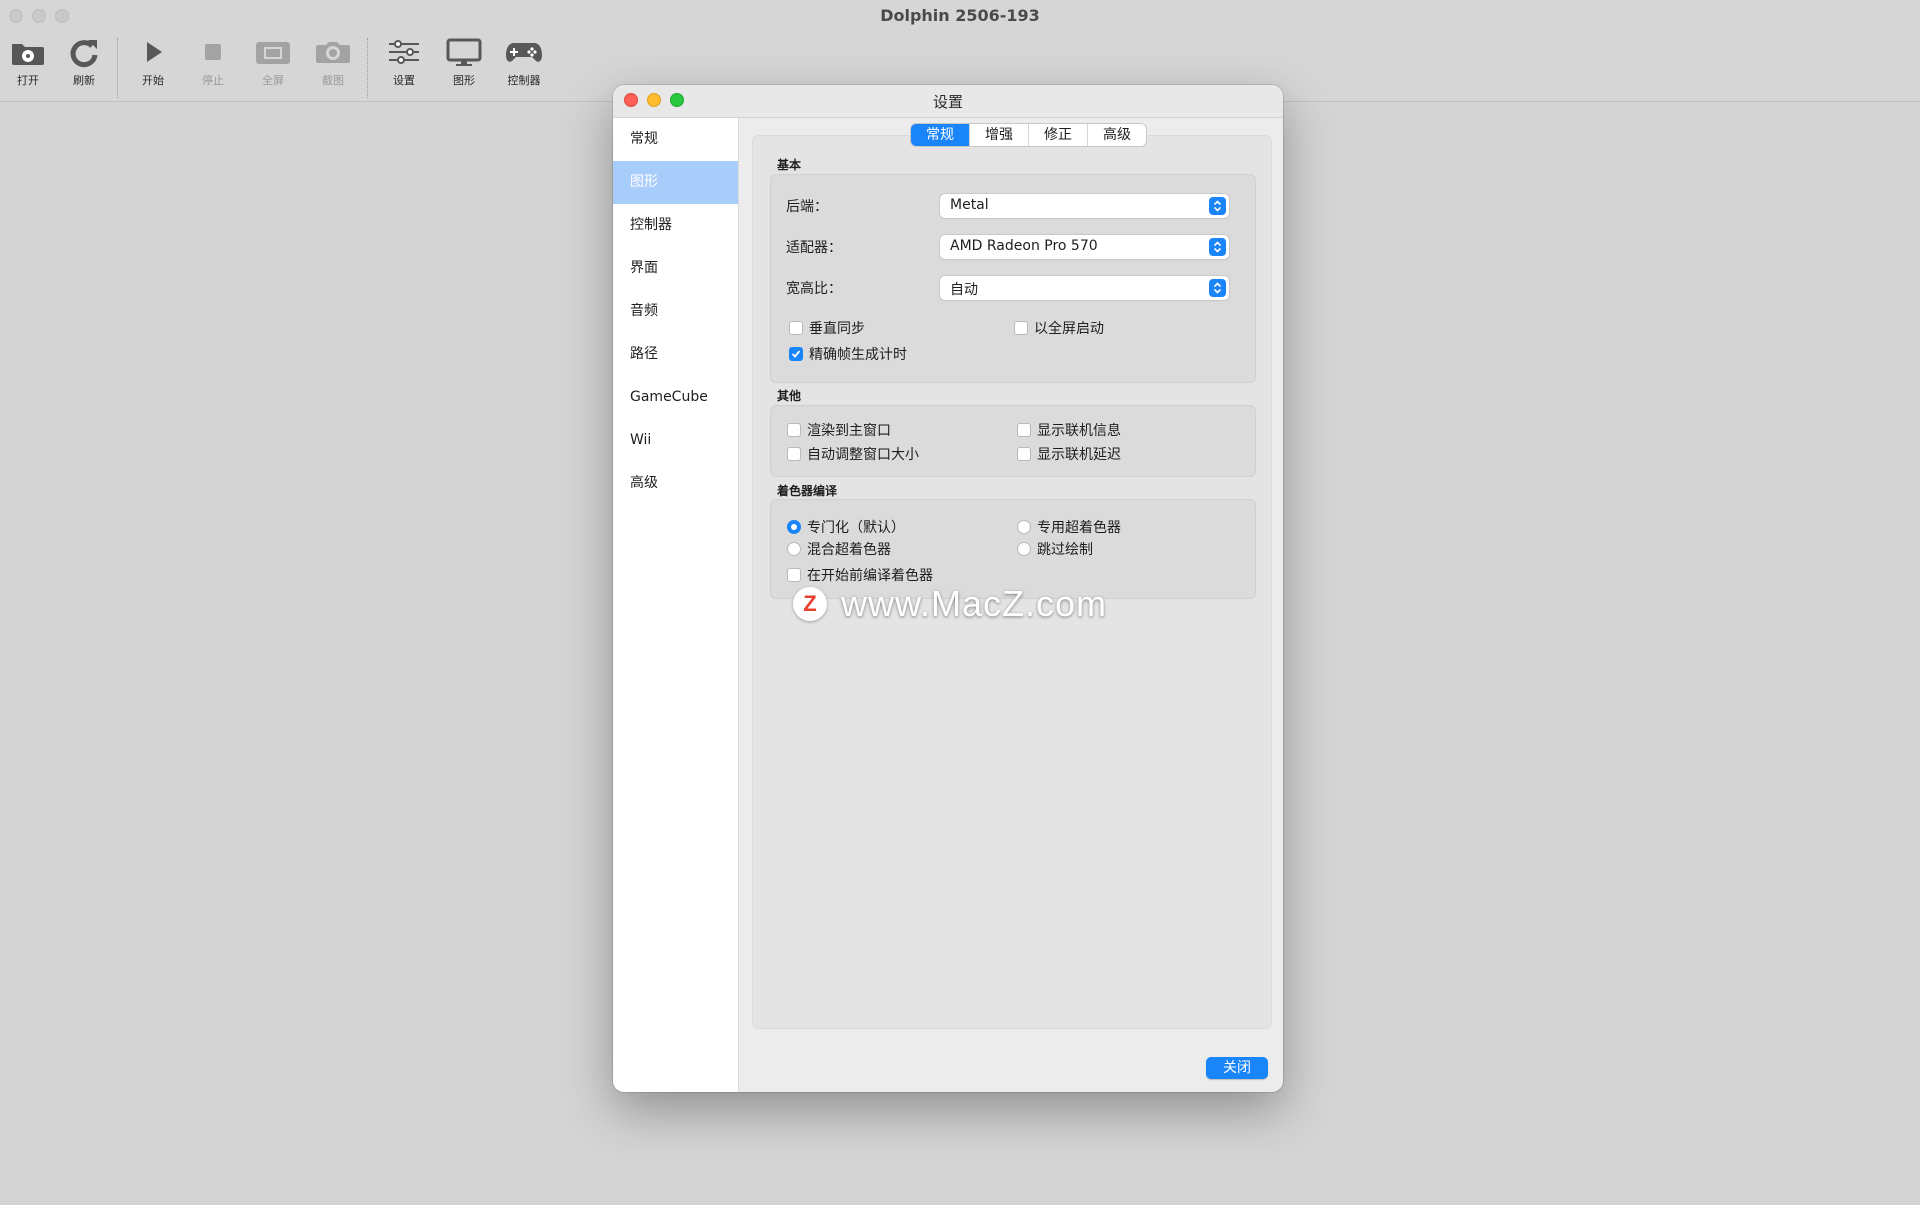 This screenshot has width=1920, height=1205. Describe the element at coordinates (810, 604) in the screenshot. I see `watermark-logo-icon: Z` at that location.